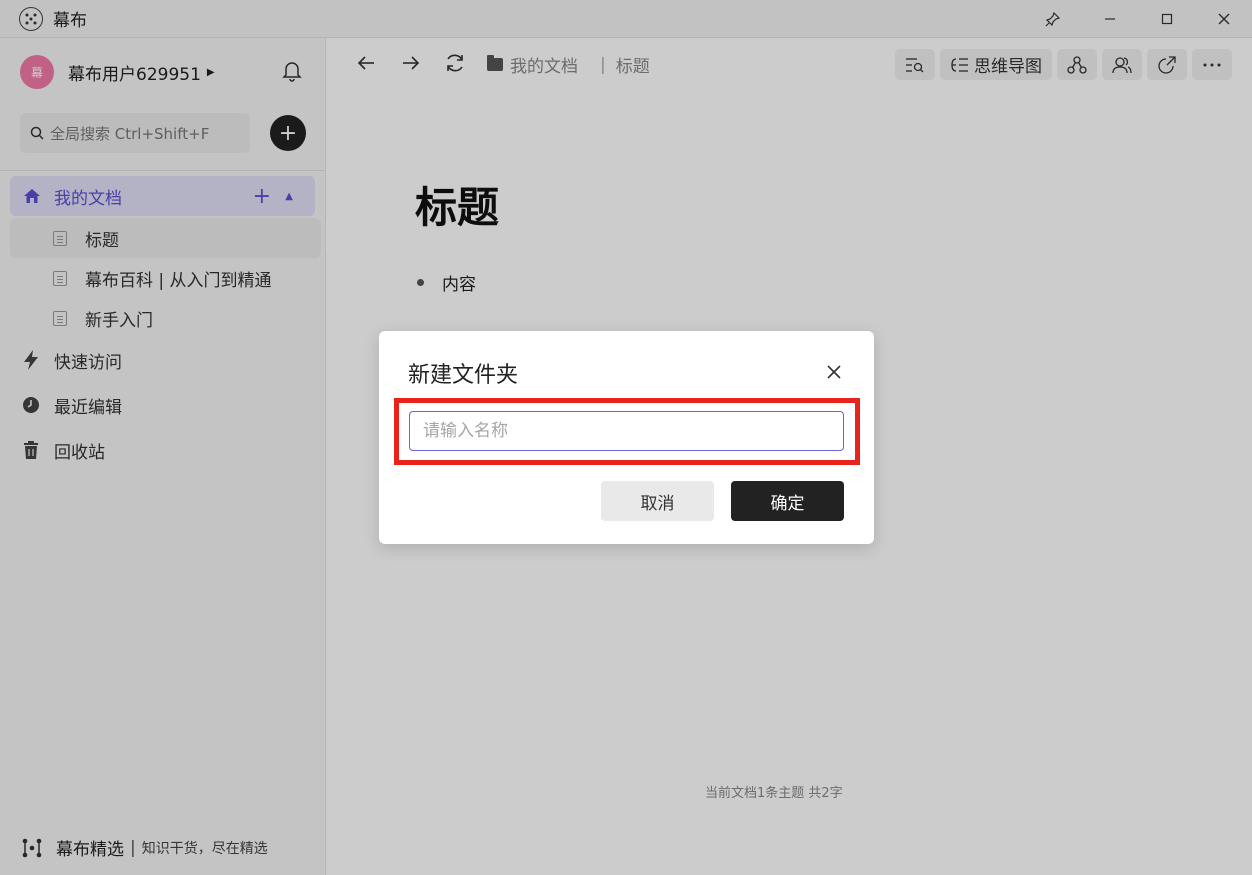  I want to click on dialog-title: 新建文件夹, so click(463, 375).